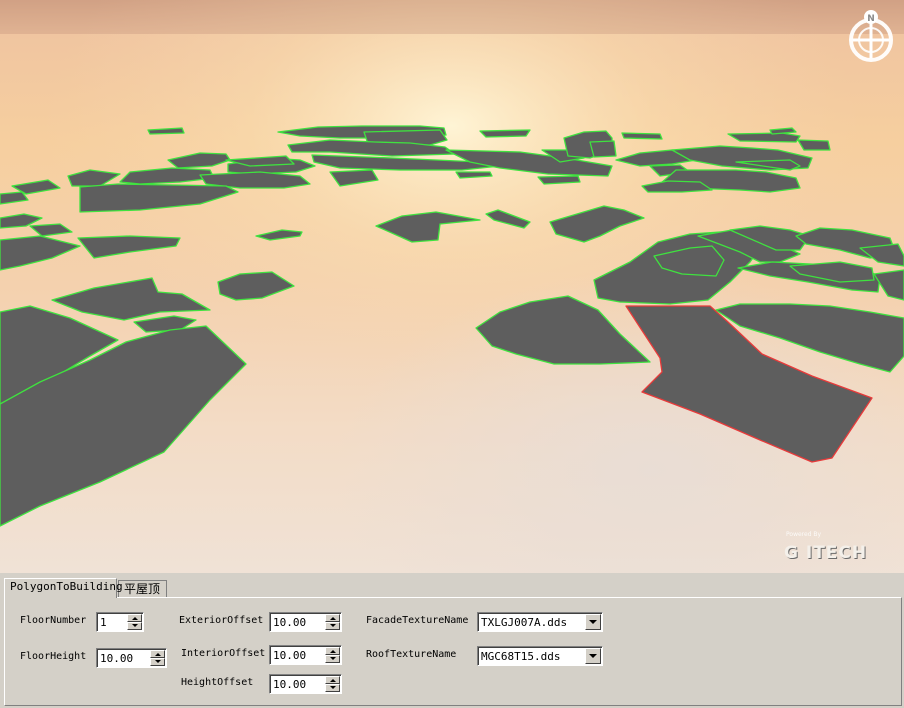 Image resolution: width=904 pixels, height=708 pixels. I want to click on gvitech-logo-text: G ITECH, so click(826, 553).